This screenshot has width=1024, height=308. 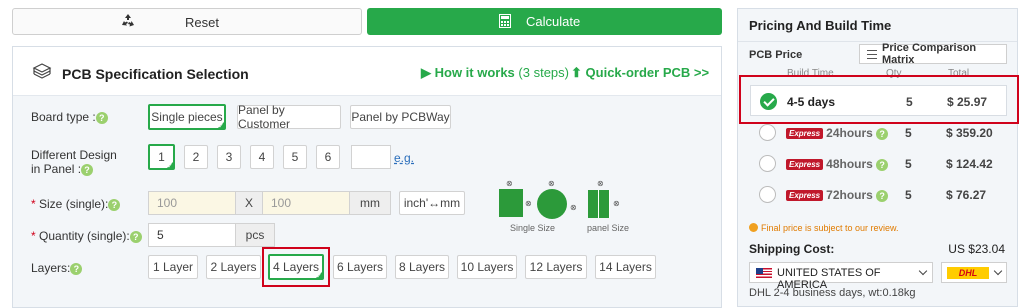 I want to click on design-count-custom-input, so click(x=371, y=157).